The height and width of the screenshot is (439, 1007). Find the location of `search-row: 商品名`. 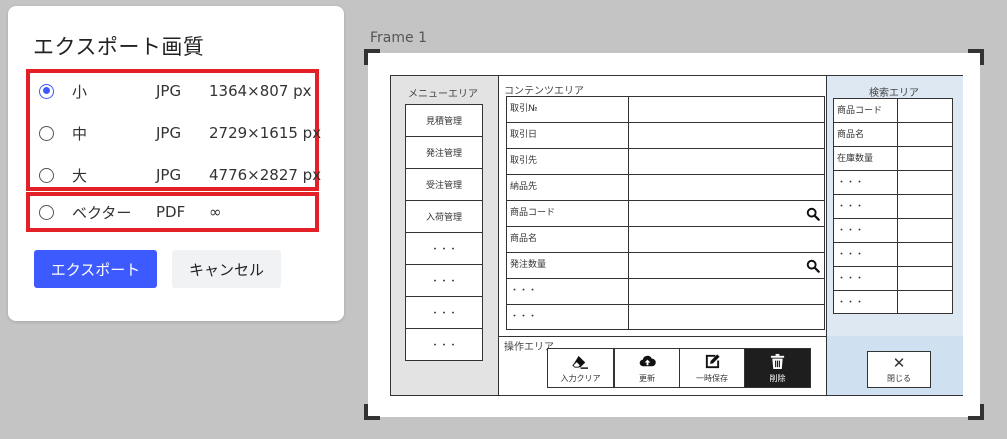

search-row: 商品名 is located at coordinates (893, 134).